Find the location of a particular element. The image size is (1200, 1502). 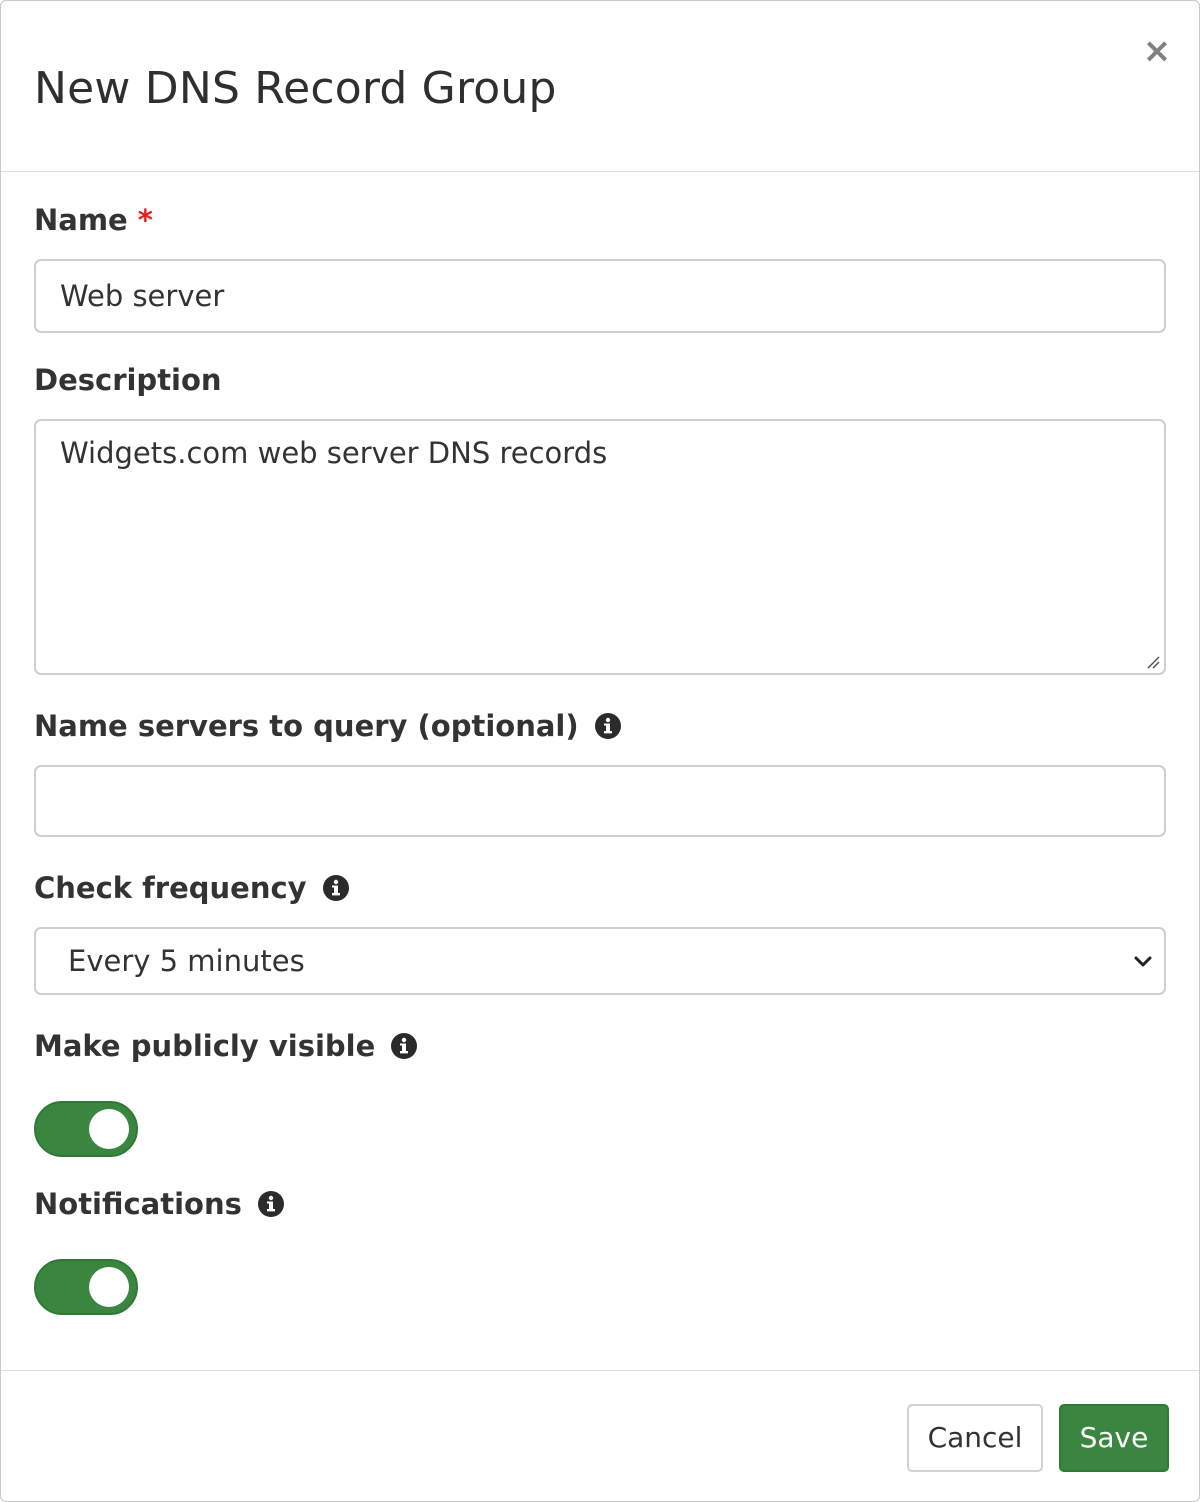

description-label-text: Description is located at coordinates (128, 380).